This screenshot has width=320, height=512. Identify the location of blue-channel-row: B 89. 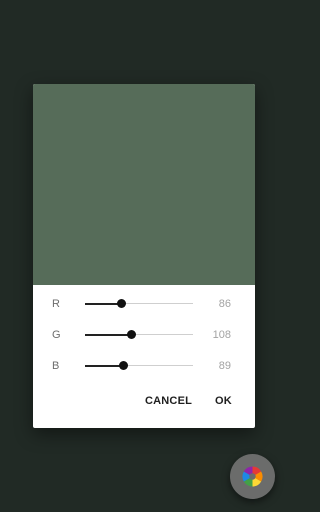
(144, 366).